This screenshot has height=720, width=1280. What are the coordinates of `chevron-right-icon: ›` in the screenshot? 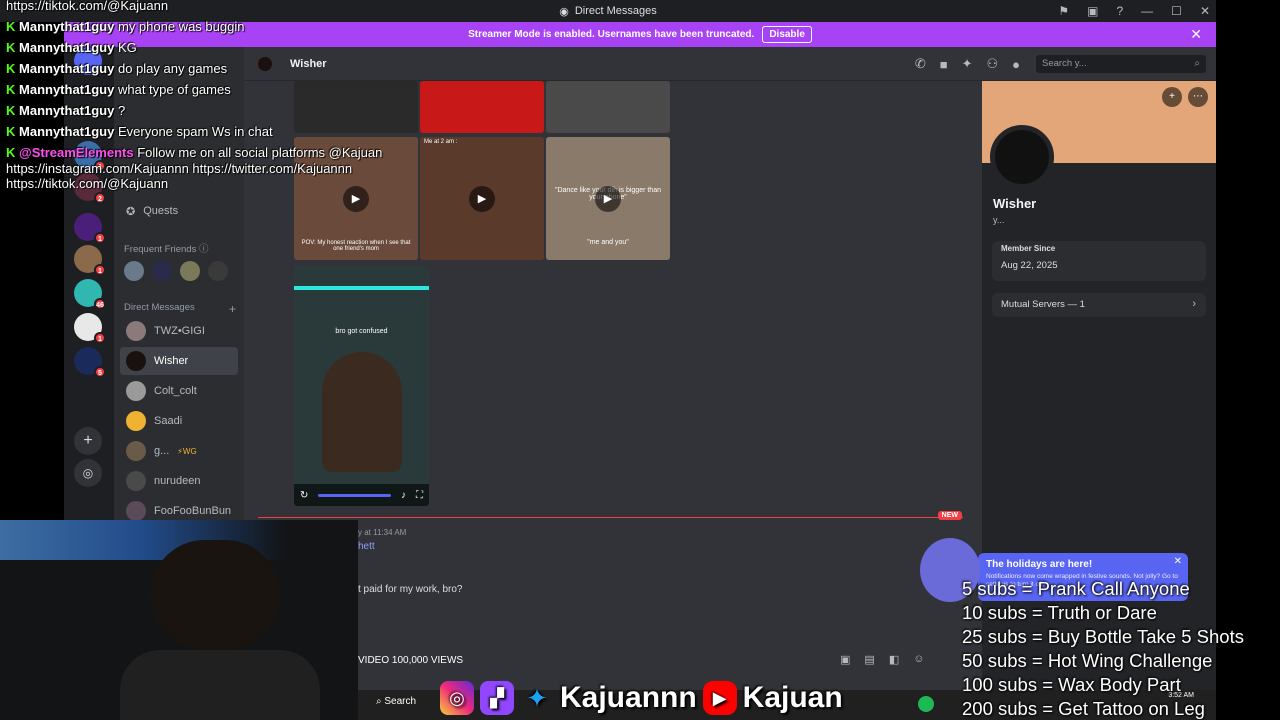 It's located at (1194, 304).